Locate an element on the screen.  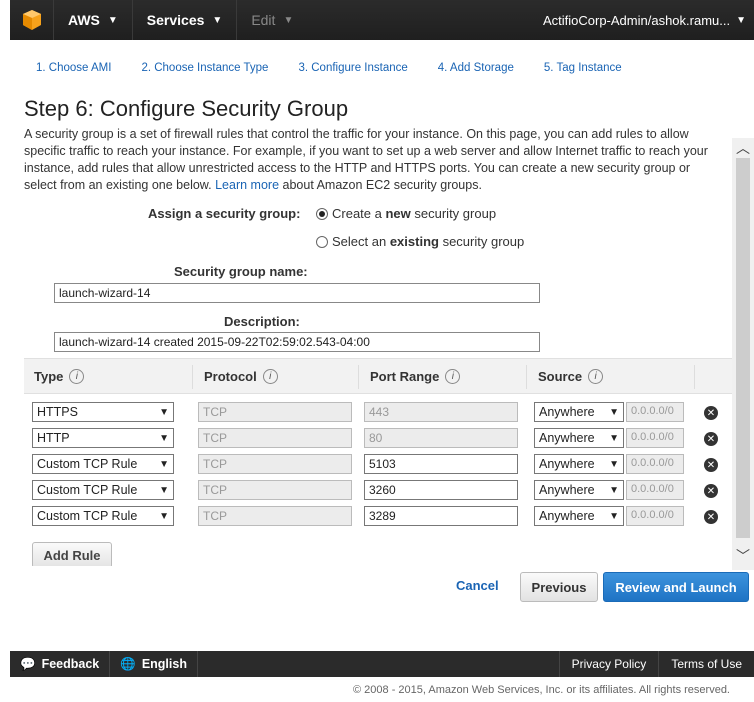
footer-links: Privacy Policy Terms of Use is located at coordinates (656, 664).